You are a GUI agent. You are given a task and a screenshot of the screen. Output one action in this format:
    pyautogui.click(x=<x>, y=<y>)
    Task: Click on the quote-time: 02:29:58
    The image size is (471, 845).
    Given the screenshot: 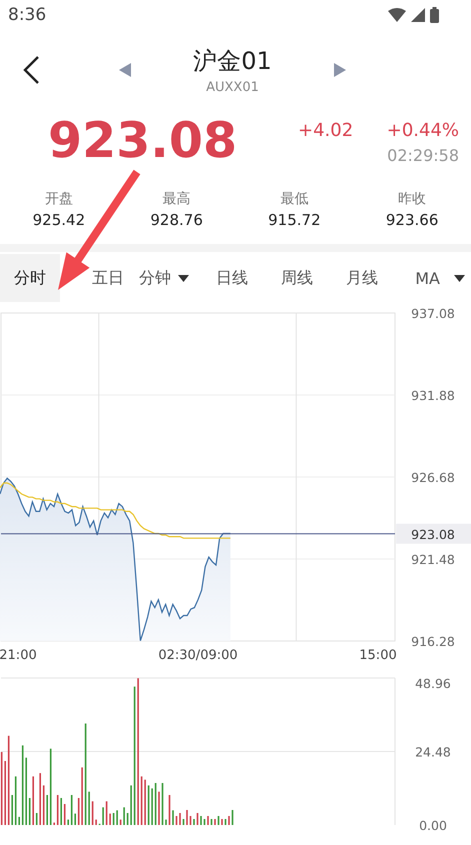 What is the action you would take?
    pyautogui.click(x=423, y=155)
    